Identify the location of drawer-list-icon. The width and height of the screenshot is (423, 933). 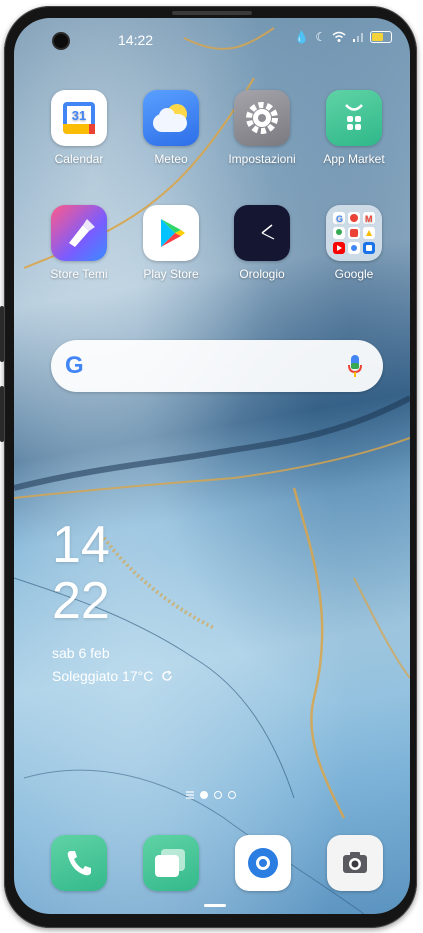
(190, 795).